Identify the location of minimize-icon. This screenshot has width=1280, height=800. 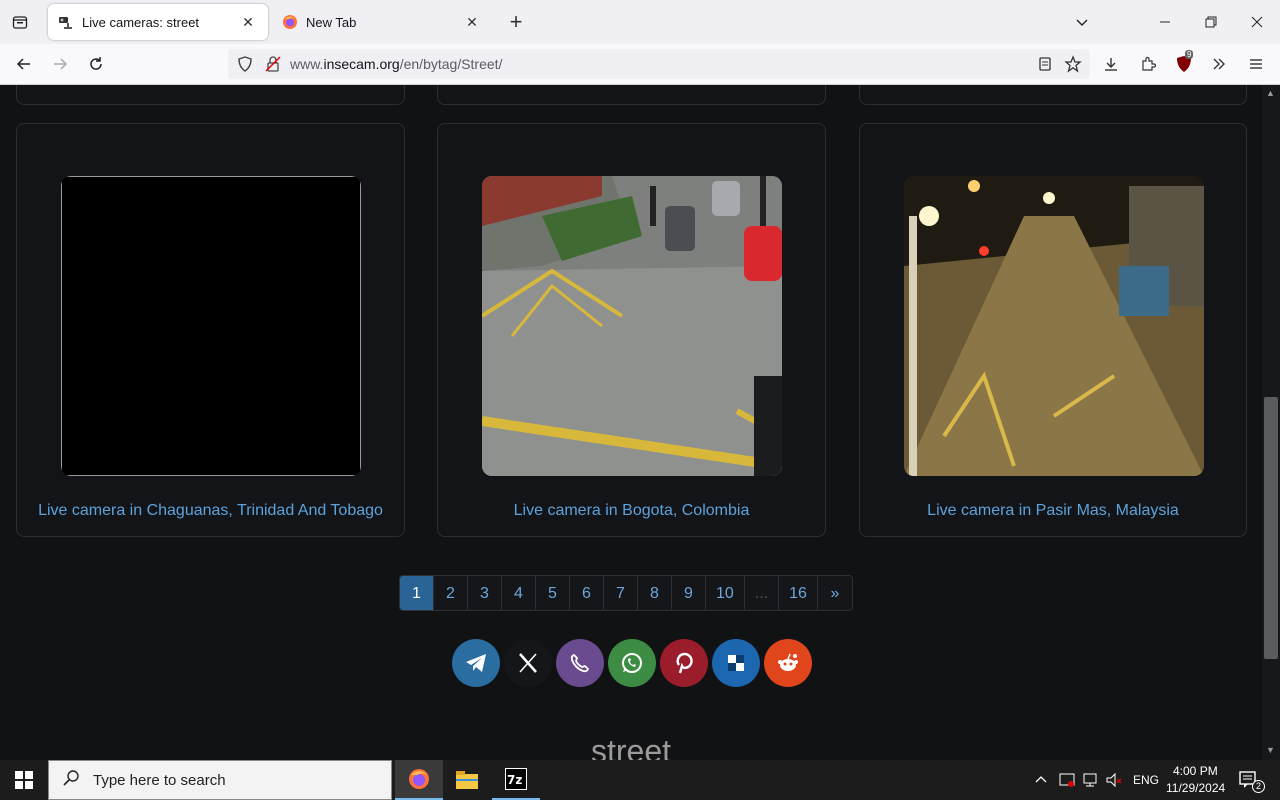
(1165, 22).